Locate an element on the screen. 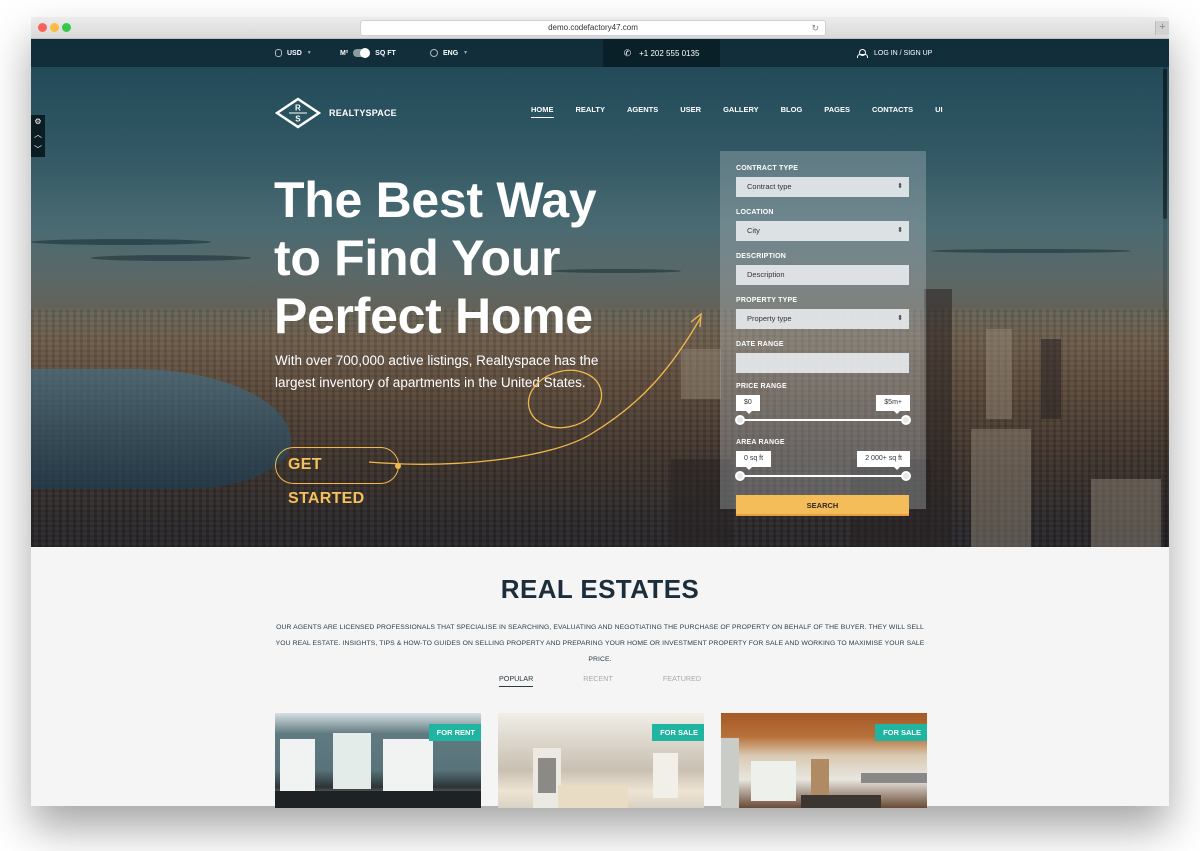 The image size is (1200, 851). chevron-down-icon: ﹀ is located at coordinates (38, 149).